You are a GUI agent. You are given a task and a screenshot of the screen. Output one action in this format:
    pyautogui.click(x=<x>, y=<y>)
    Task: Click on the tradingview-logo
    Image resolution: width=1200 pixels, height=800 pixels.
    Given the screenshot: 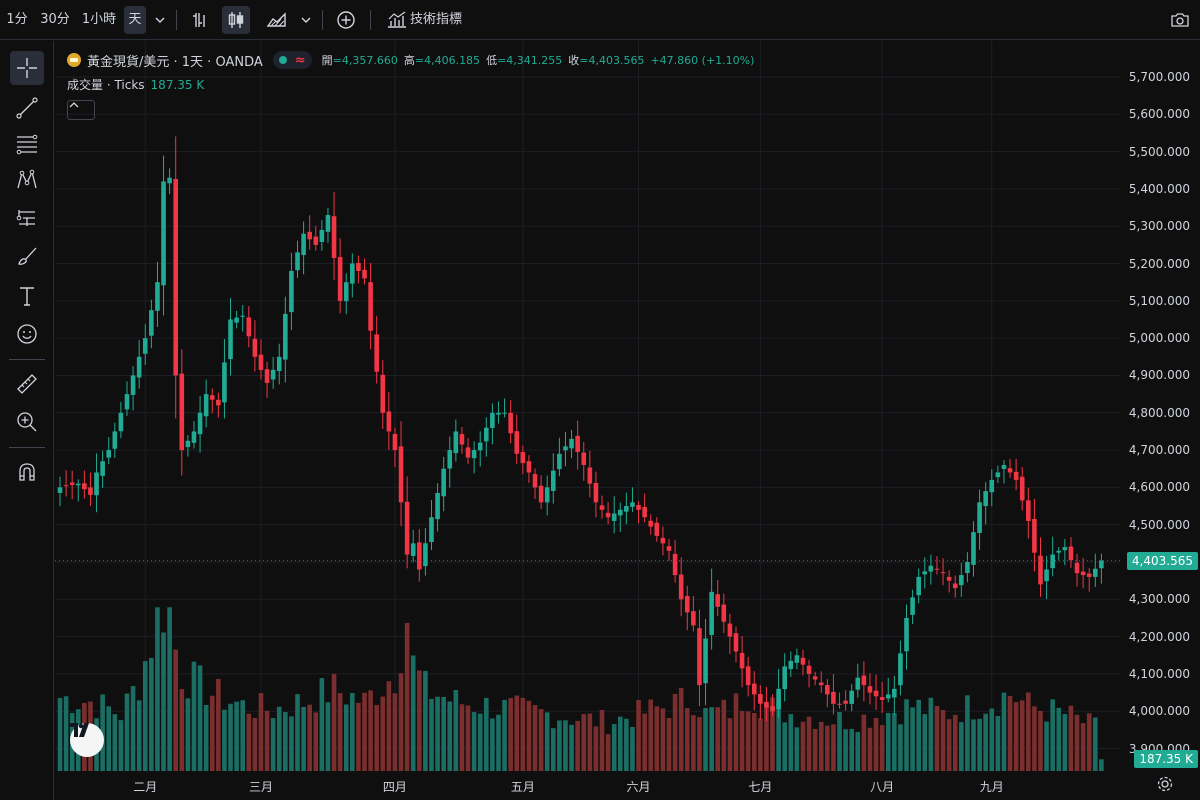 What is the action you would take?
    pyautogui.click(x=87, y=740)
    